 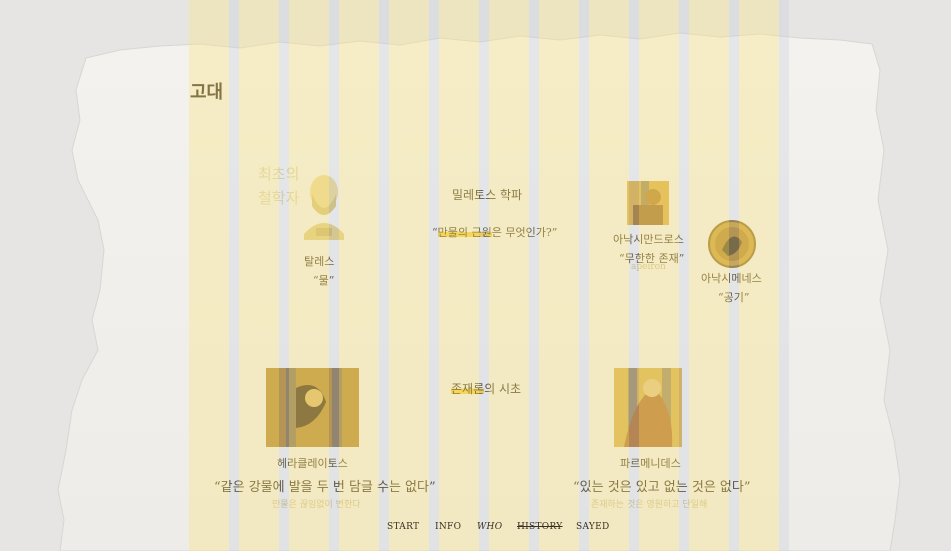 I want to click on nav-info: INFO, so click(x=448, y=527).